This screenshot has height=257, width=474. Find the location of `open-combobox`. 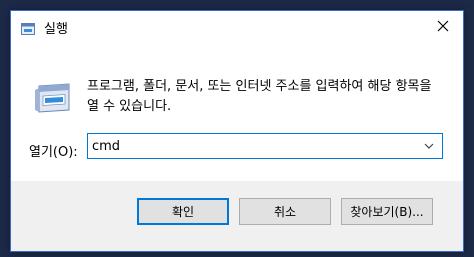

open-combobox is located at coordinates (265, 146).